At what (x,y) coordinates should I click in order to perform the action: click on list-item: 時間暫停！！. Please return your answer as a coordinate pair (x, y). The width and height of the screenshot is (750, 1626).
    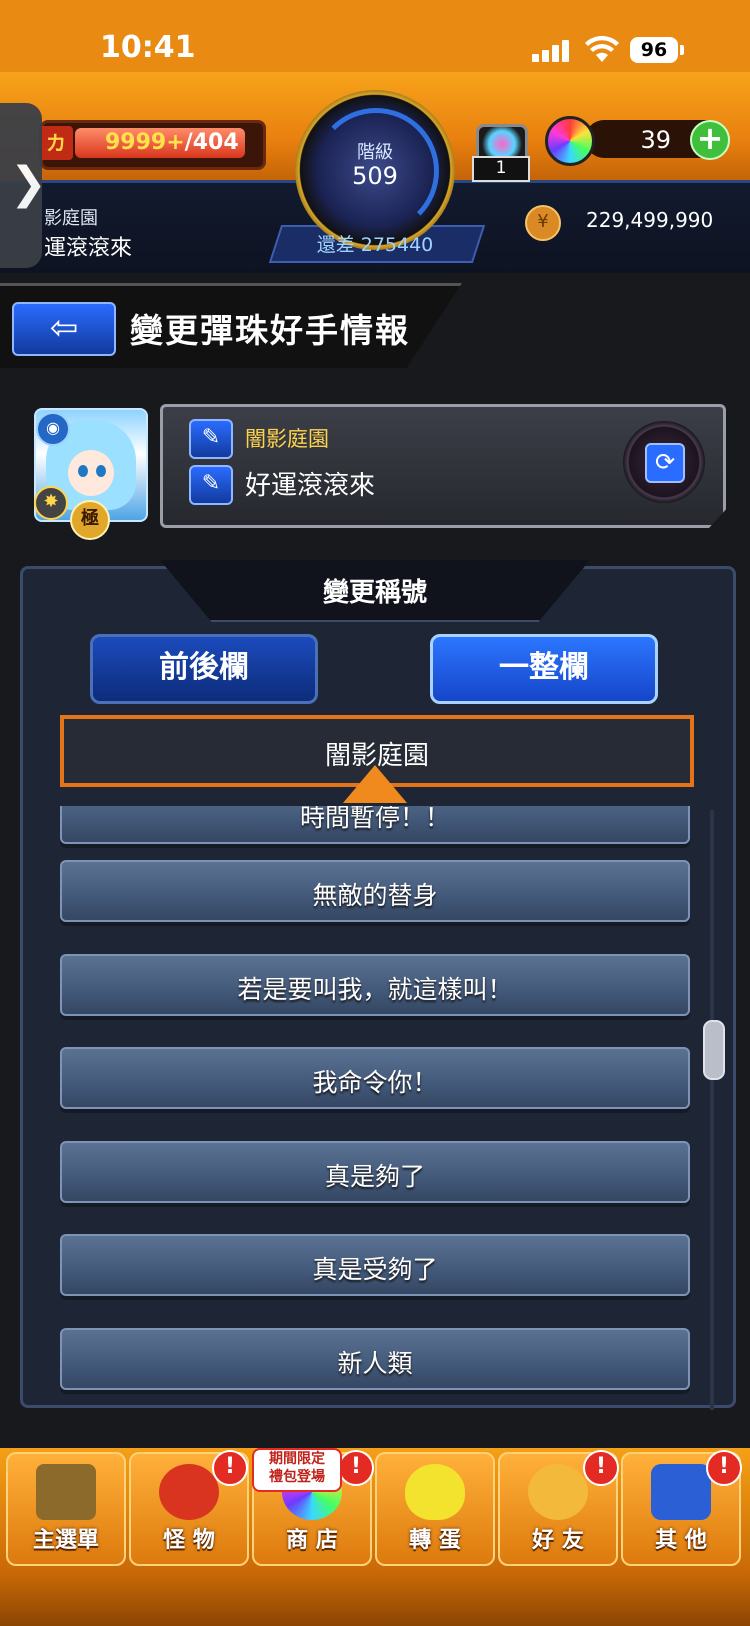
    Looking at the image, I should click on (375, 825).